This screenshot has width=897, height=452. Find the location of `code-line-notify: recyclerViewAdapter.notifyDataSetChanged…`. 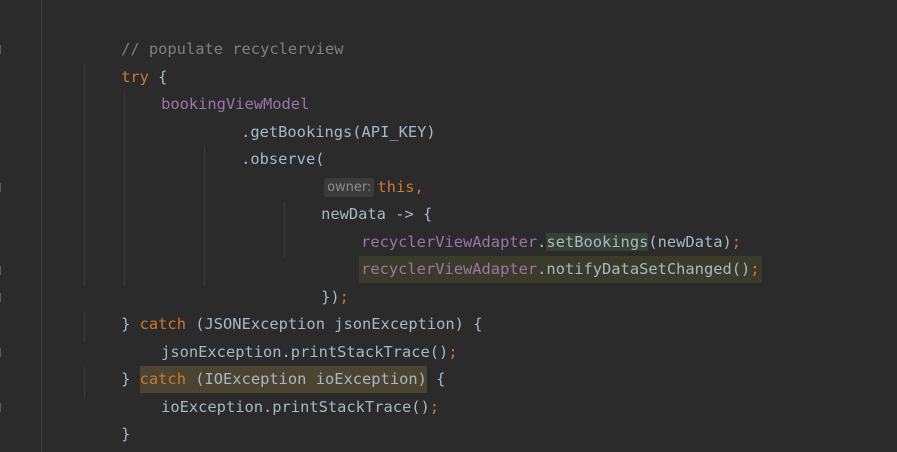

code-line-notify: recyclerViewAdapter.notifyDataSetChanged… is located at coordinates (542, 256).